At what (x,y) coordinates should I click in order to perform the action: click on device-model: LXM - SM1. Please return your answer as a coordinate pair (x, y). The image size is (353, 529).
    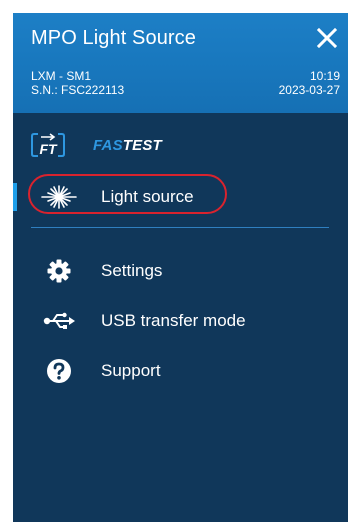
    Looking at the image, I should click on (61, 76).